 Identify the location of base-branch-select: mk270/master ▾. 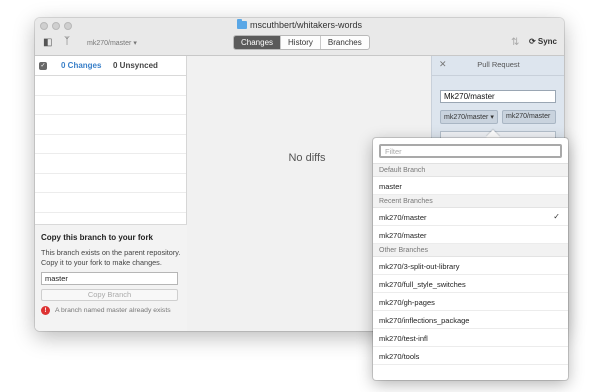
(469, 117).